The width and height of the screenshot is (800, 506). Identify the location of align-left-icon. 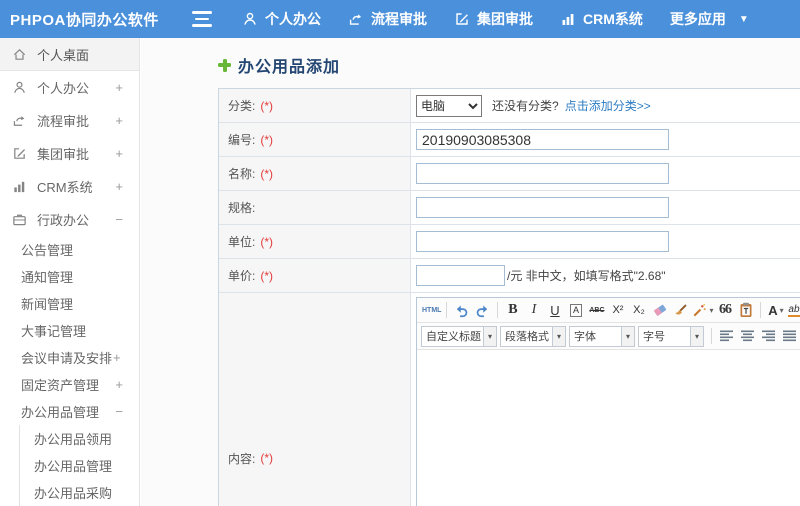
(726, 336).